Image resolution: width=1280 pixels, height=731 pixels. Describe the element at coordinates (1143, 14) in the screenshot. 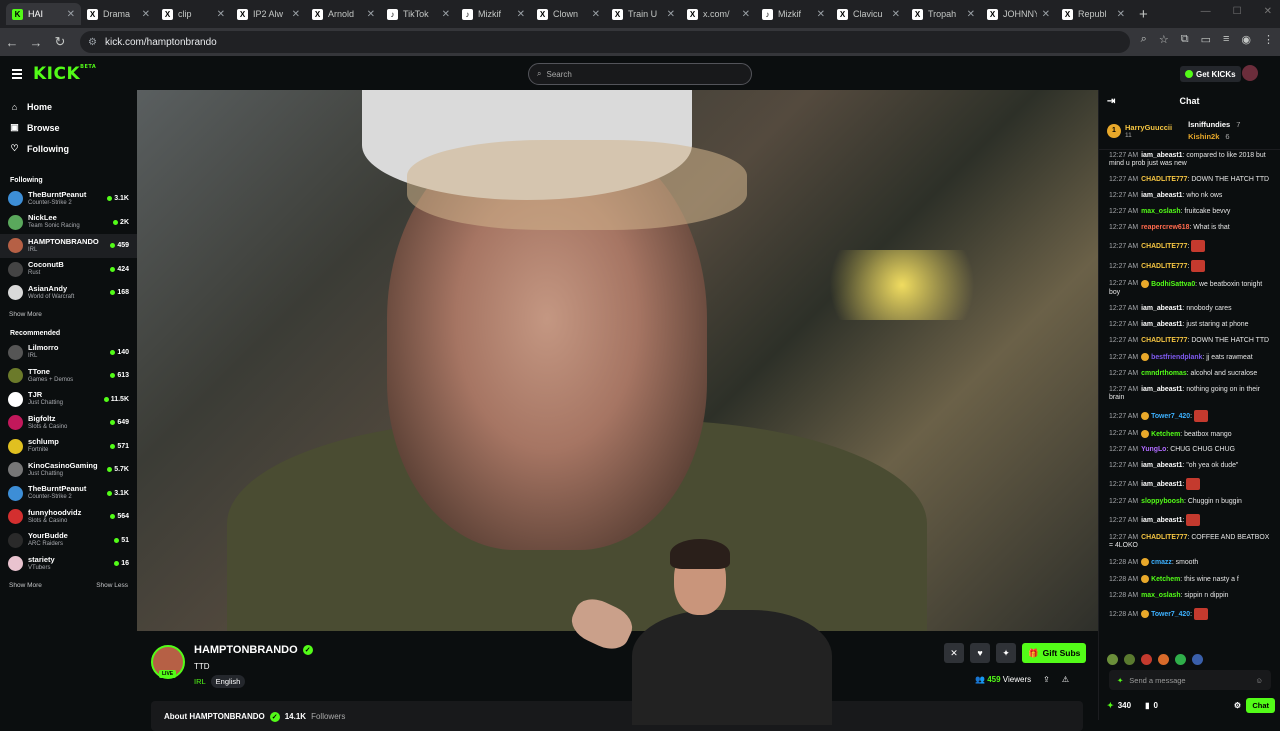

I see `new-tab-button: +` at that location.